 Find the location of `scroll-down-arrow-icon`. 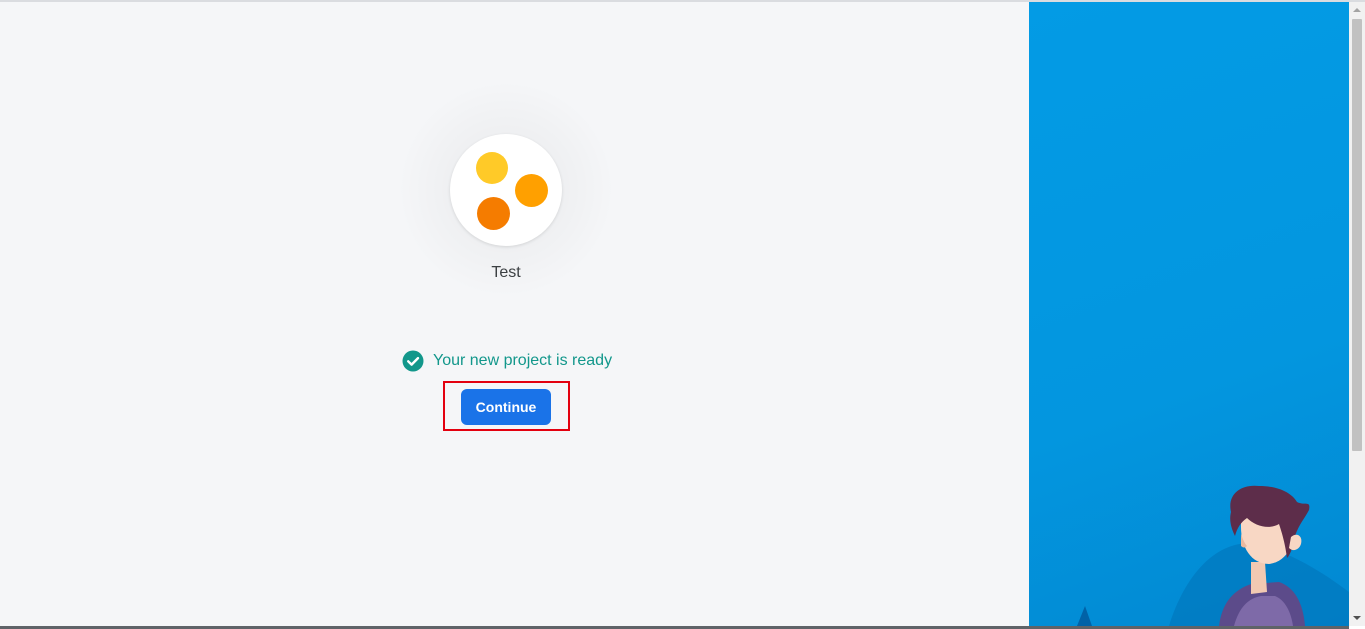

scroll-down-arrow-icon is located at coordinates (1357, 618).